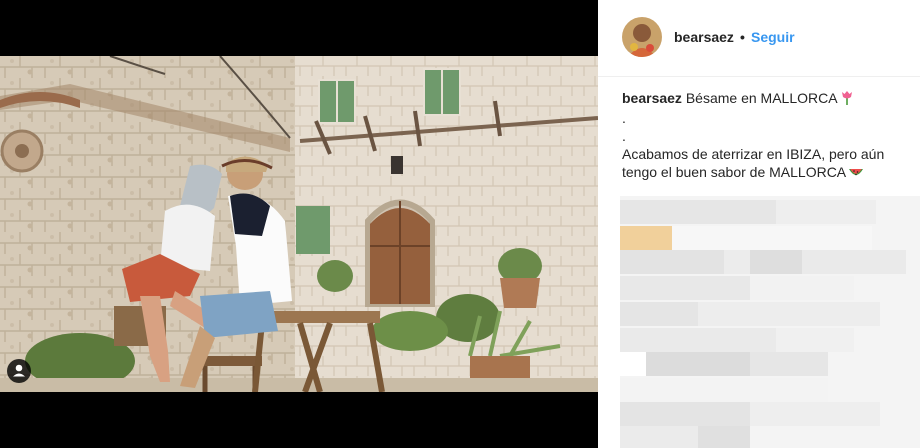  Describe the element at coordinates (856, 174) in the screenshot. I see `watermelon-icon` at that location.